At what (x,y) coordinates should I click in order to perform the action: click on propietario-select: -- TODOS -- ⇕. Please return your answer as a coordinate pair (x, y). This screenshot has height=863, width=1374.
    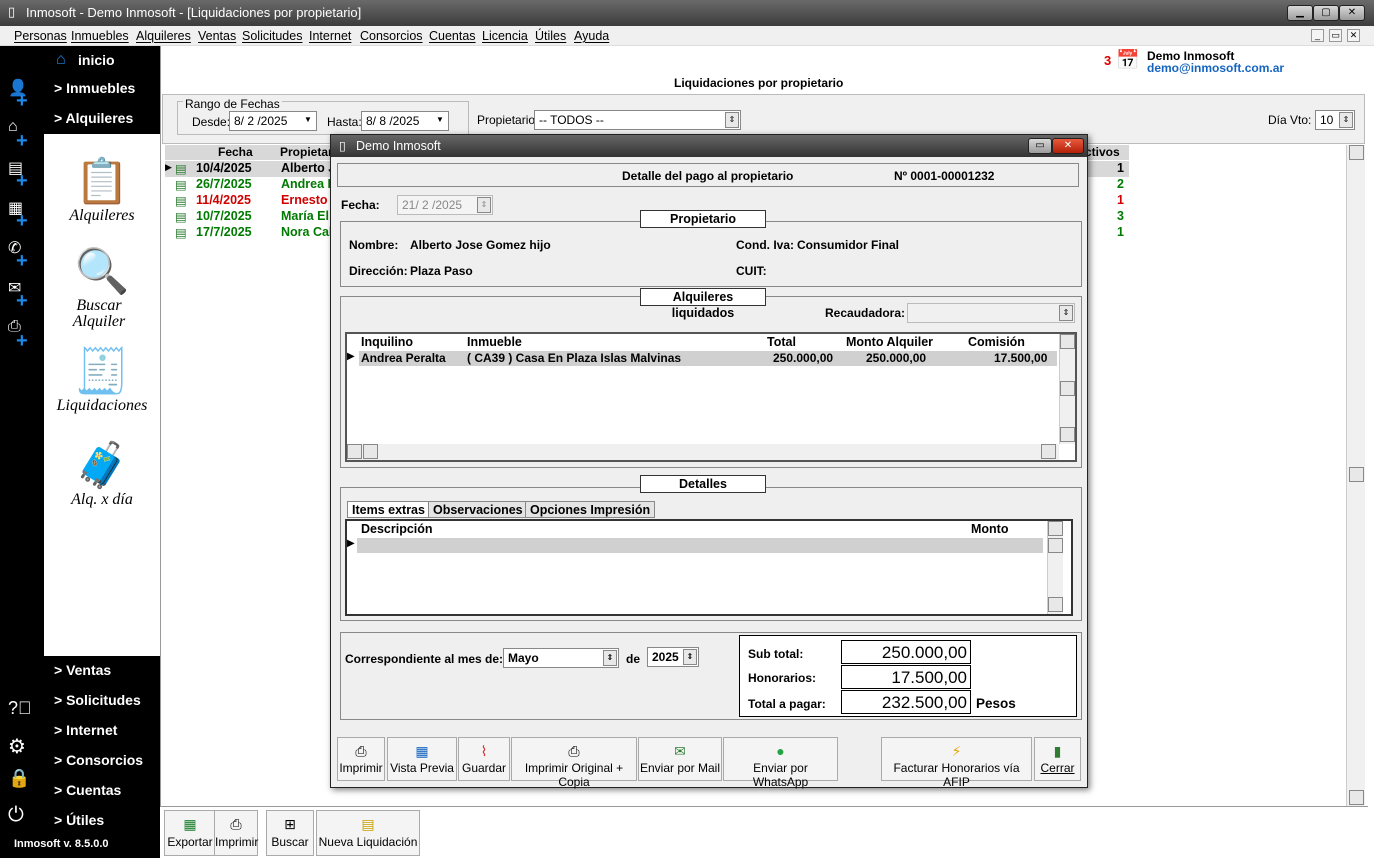
    Looking at the image, I should click on (637, 120).